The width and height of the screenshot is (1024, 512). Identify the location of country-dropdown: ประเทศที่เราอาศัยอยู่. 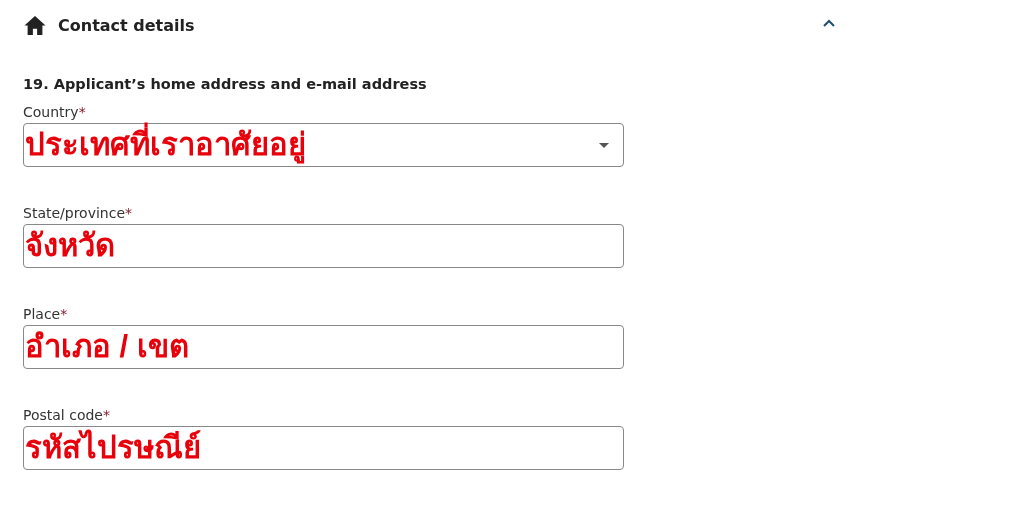
(323, 145).